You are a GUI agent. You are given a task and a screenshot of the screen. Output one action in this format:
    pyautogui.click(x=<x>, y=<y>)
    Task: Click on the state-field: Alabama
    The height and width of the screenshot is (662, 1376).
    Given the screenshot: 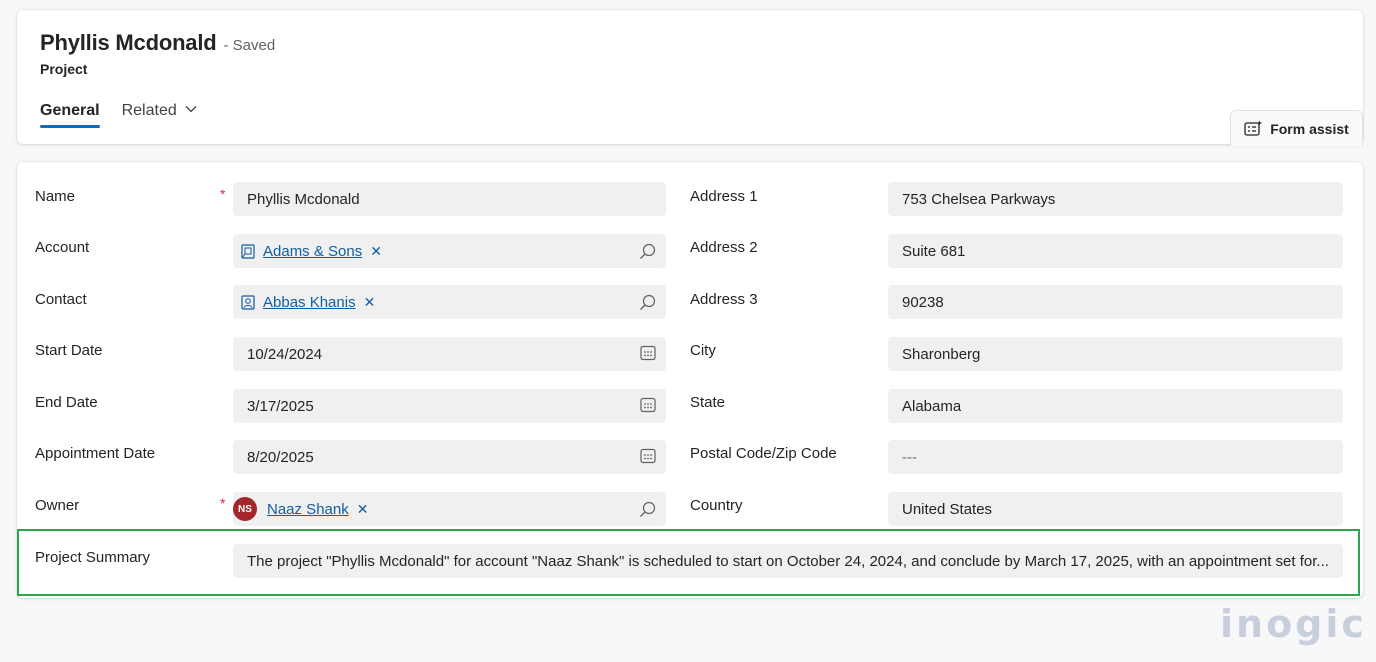 What is the action you would take?
    pyautogui.click(x=1115, y=406)
    